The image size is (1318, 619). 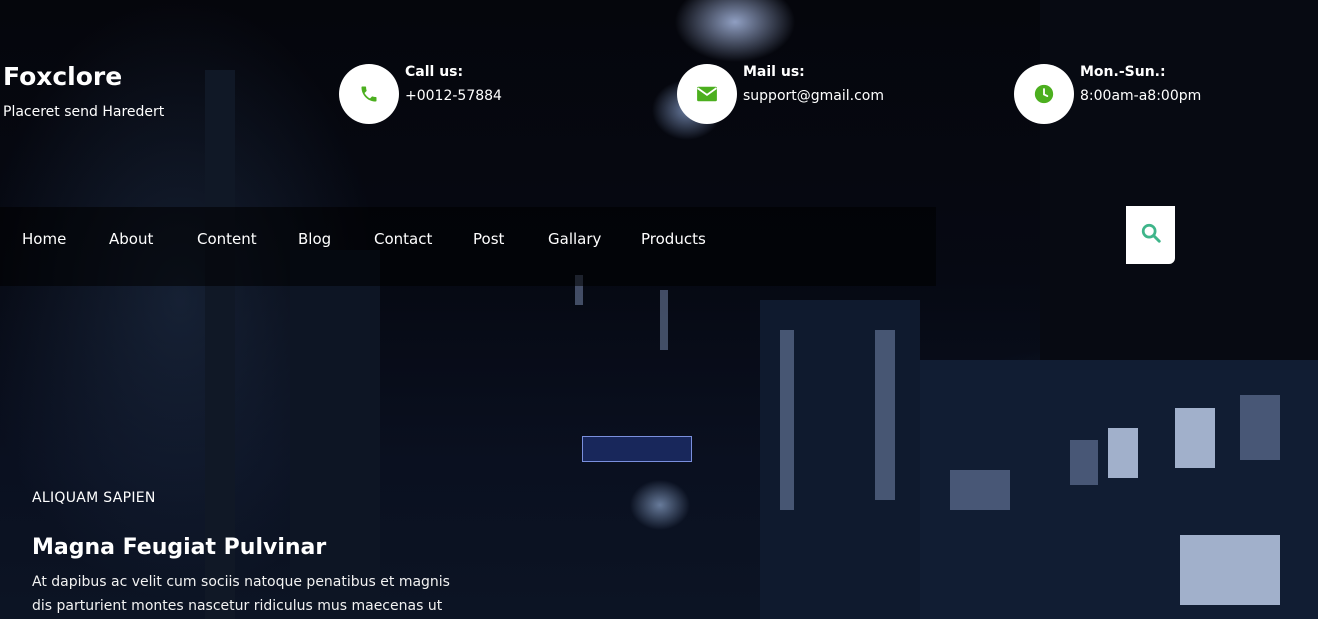 I want to click on contact-mail: Mail us: support@gmail.com, so click(x=780, y=94).